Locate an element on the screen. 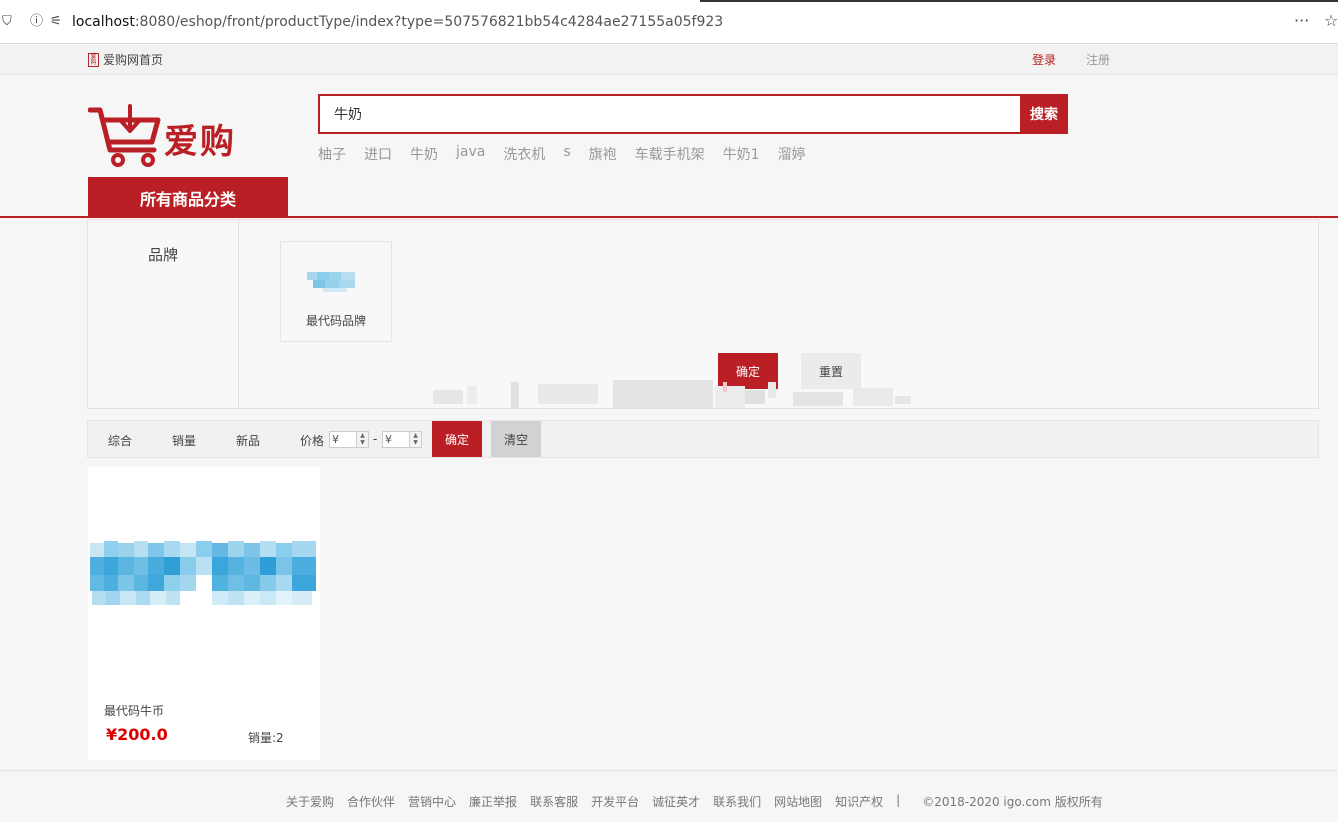  footer-copyright: ©2018-2020 igo.com 版权所有 is located at coordinates (1012, 802).